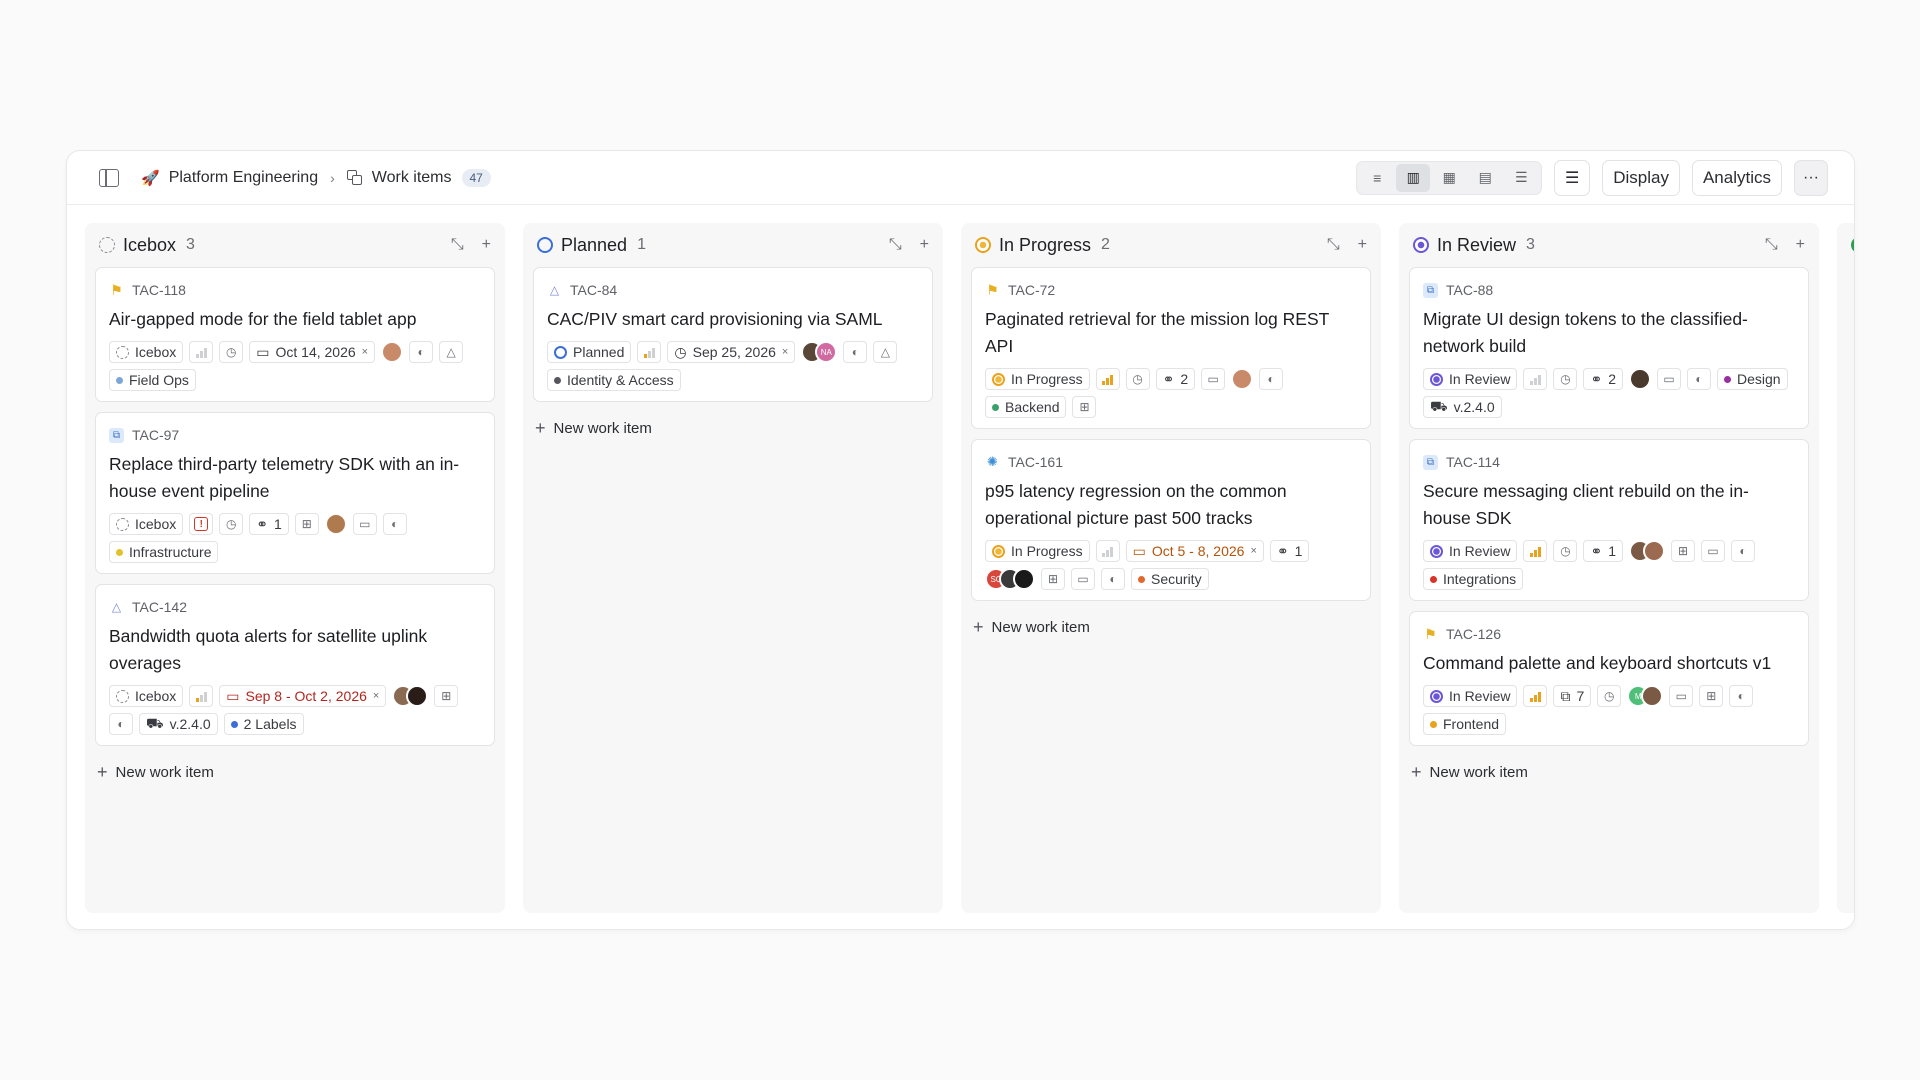 The image size is (1920, 1080). Describe the element at coordinates (731, 352) in the screenshot. I see `due-date-chip: ◷ Sep 25, 2026 ×` at that location.